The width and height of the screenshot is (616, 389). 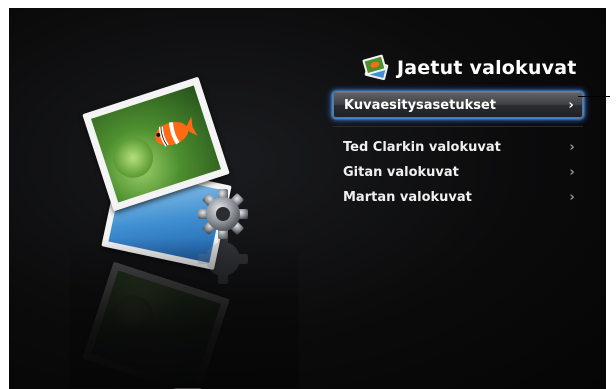 What do you see at coordinates (422, 147) in the screenshot?
I see `menu-item-label: Ted Clarkin valokuvat` at bounding box center [422, 147].